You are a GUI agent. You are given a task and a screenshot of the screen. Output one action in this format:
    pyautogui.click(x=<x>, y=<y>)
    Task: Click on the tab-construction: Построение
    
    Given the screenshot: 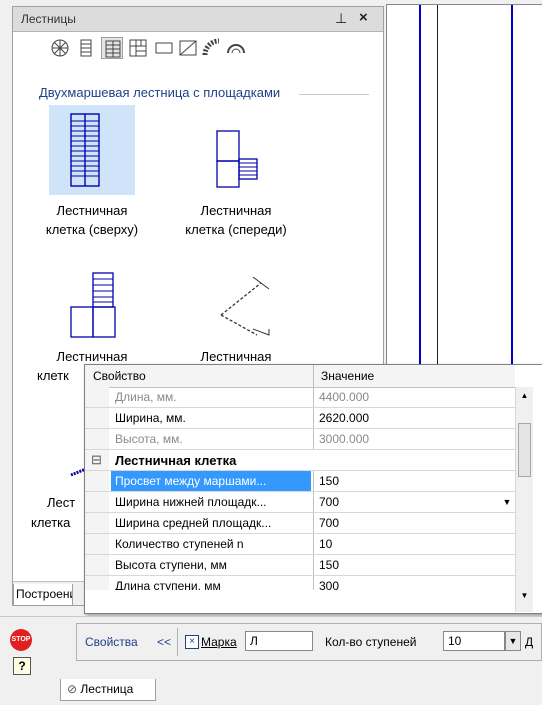 What is the action you would take?
    pyautogui.click(x=43, y=594)
    